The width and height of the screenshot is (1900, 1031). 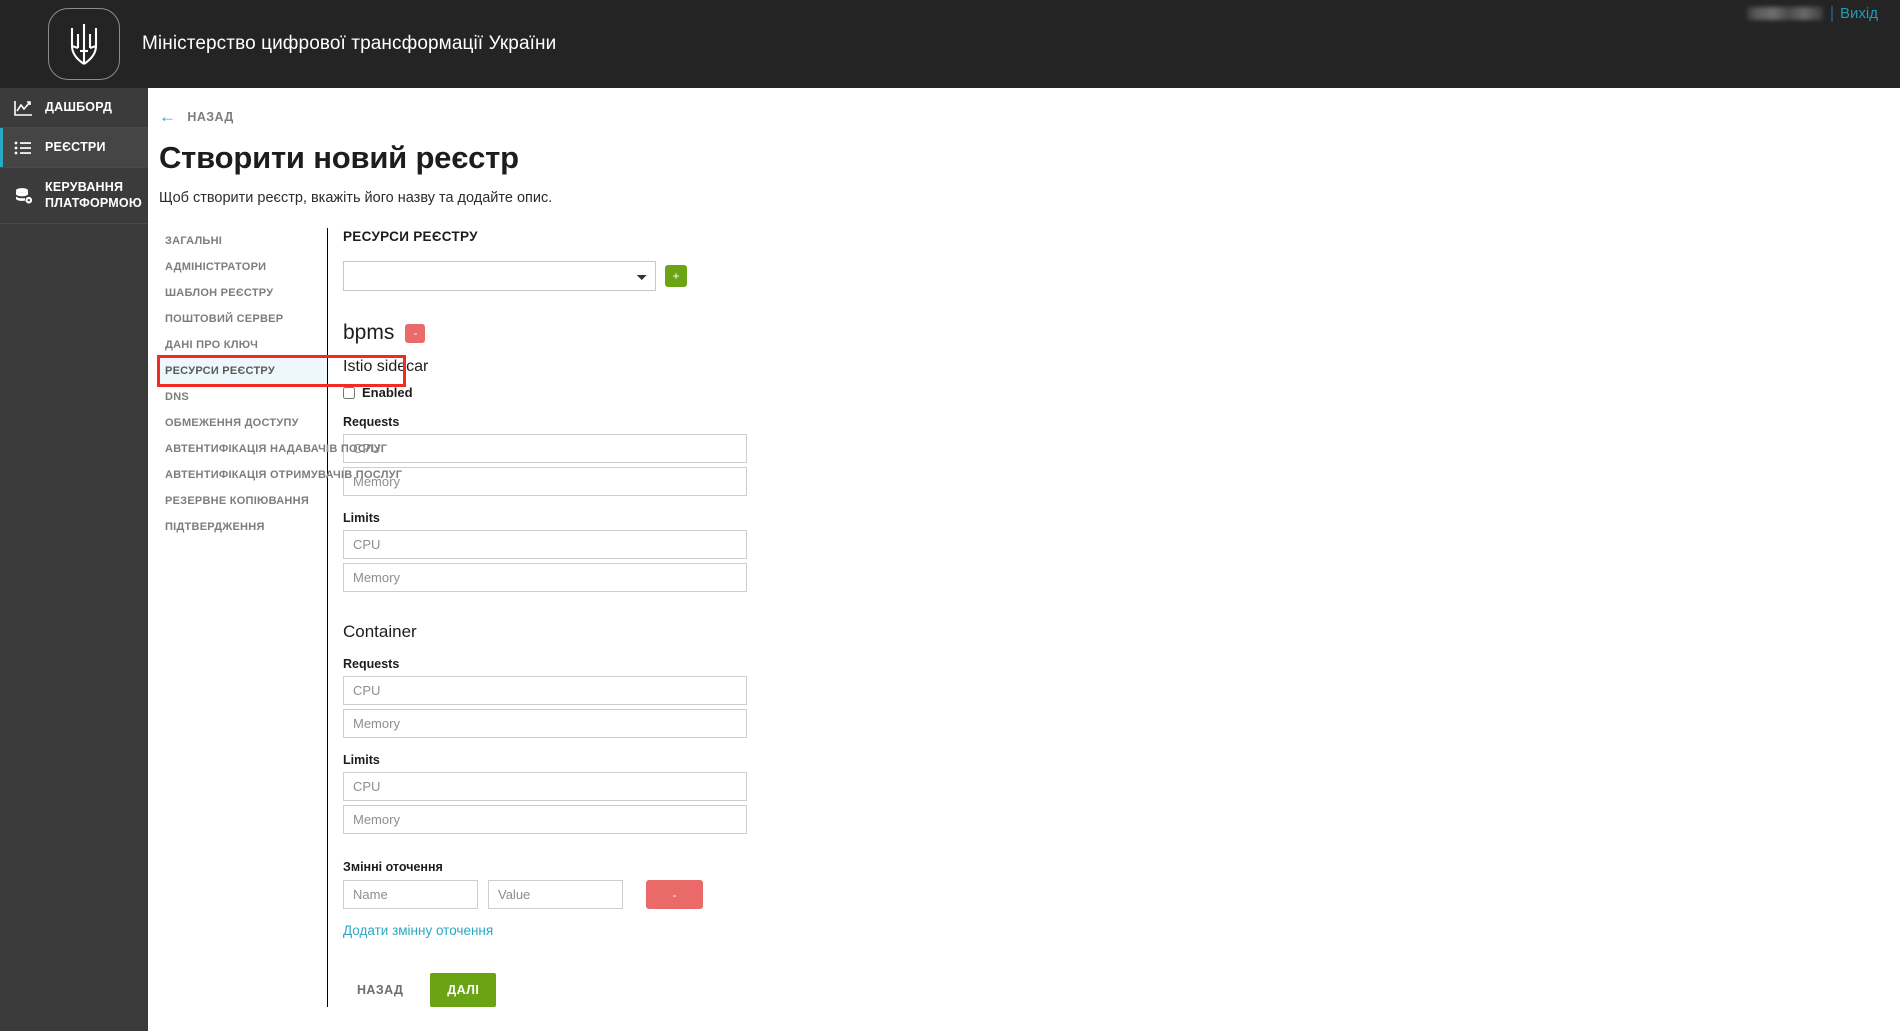 What do you see at coordinates (1029, 116) in the screenshot?
I see `back-link: ← НАЗАД` at bounding box center [1029, 116].